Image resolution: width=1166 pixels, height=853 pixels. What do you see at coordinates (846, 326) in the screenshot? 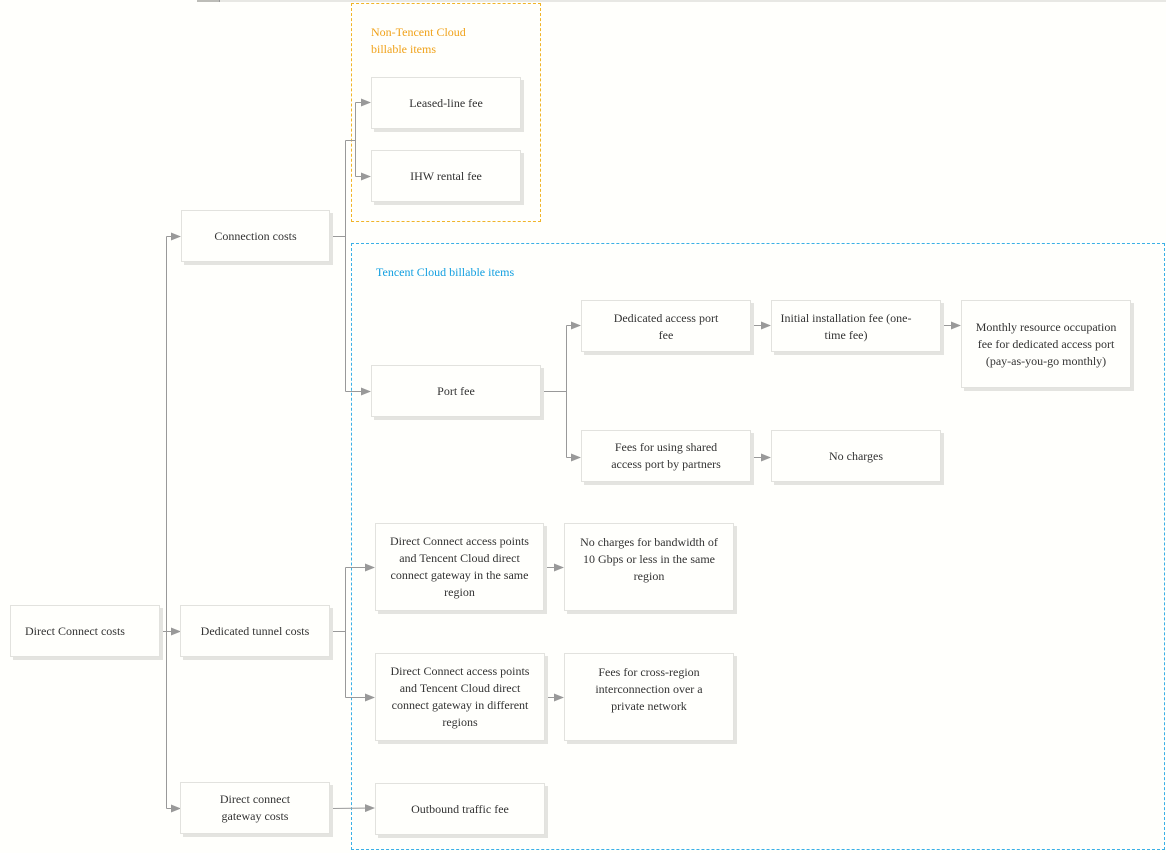
I see `node-initial-installation-fee-label: Initial installation fee (one-time fee)` at bounding box center [846, 326].